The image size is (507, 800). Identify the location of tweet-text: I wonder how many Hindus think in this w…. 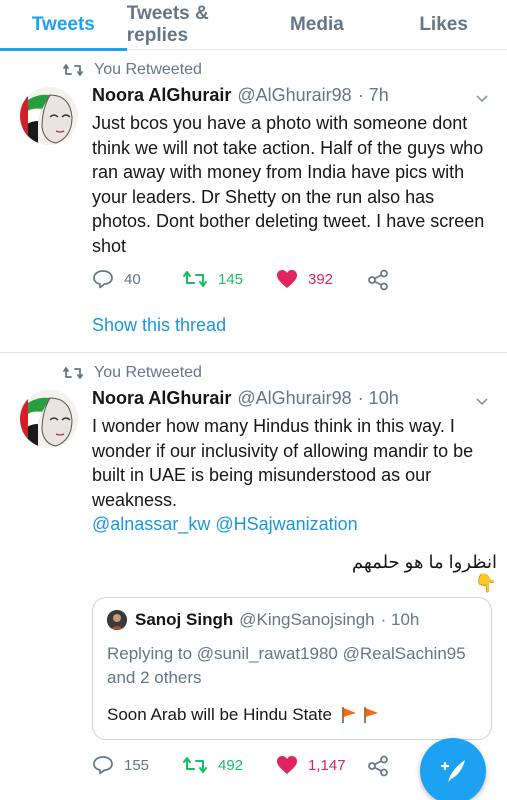
(291, 475).